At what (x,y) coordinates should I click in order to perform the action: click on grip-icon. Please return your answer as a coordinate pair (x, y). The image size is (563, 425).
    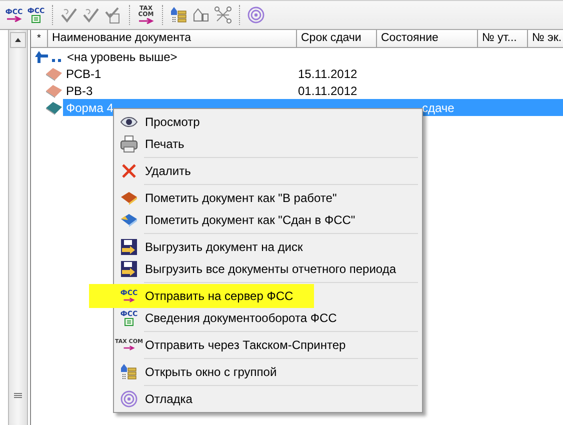
    Looking at the image, I should click on (18, 396).